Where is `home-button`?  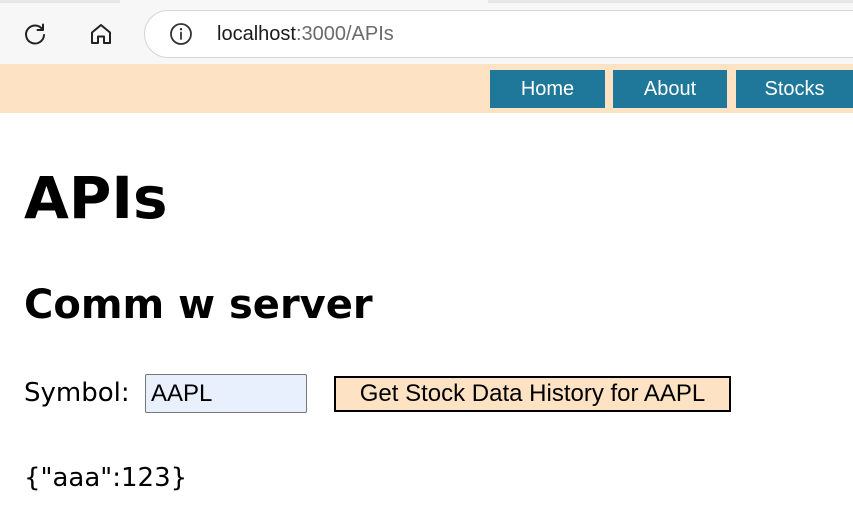 home-button is located at coordinates (101, 34).